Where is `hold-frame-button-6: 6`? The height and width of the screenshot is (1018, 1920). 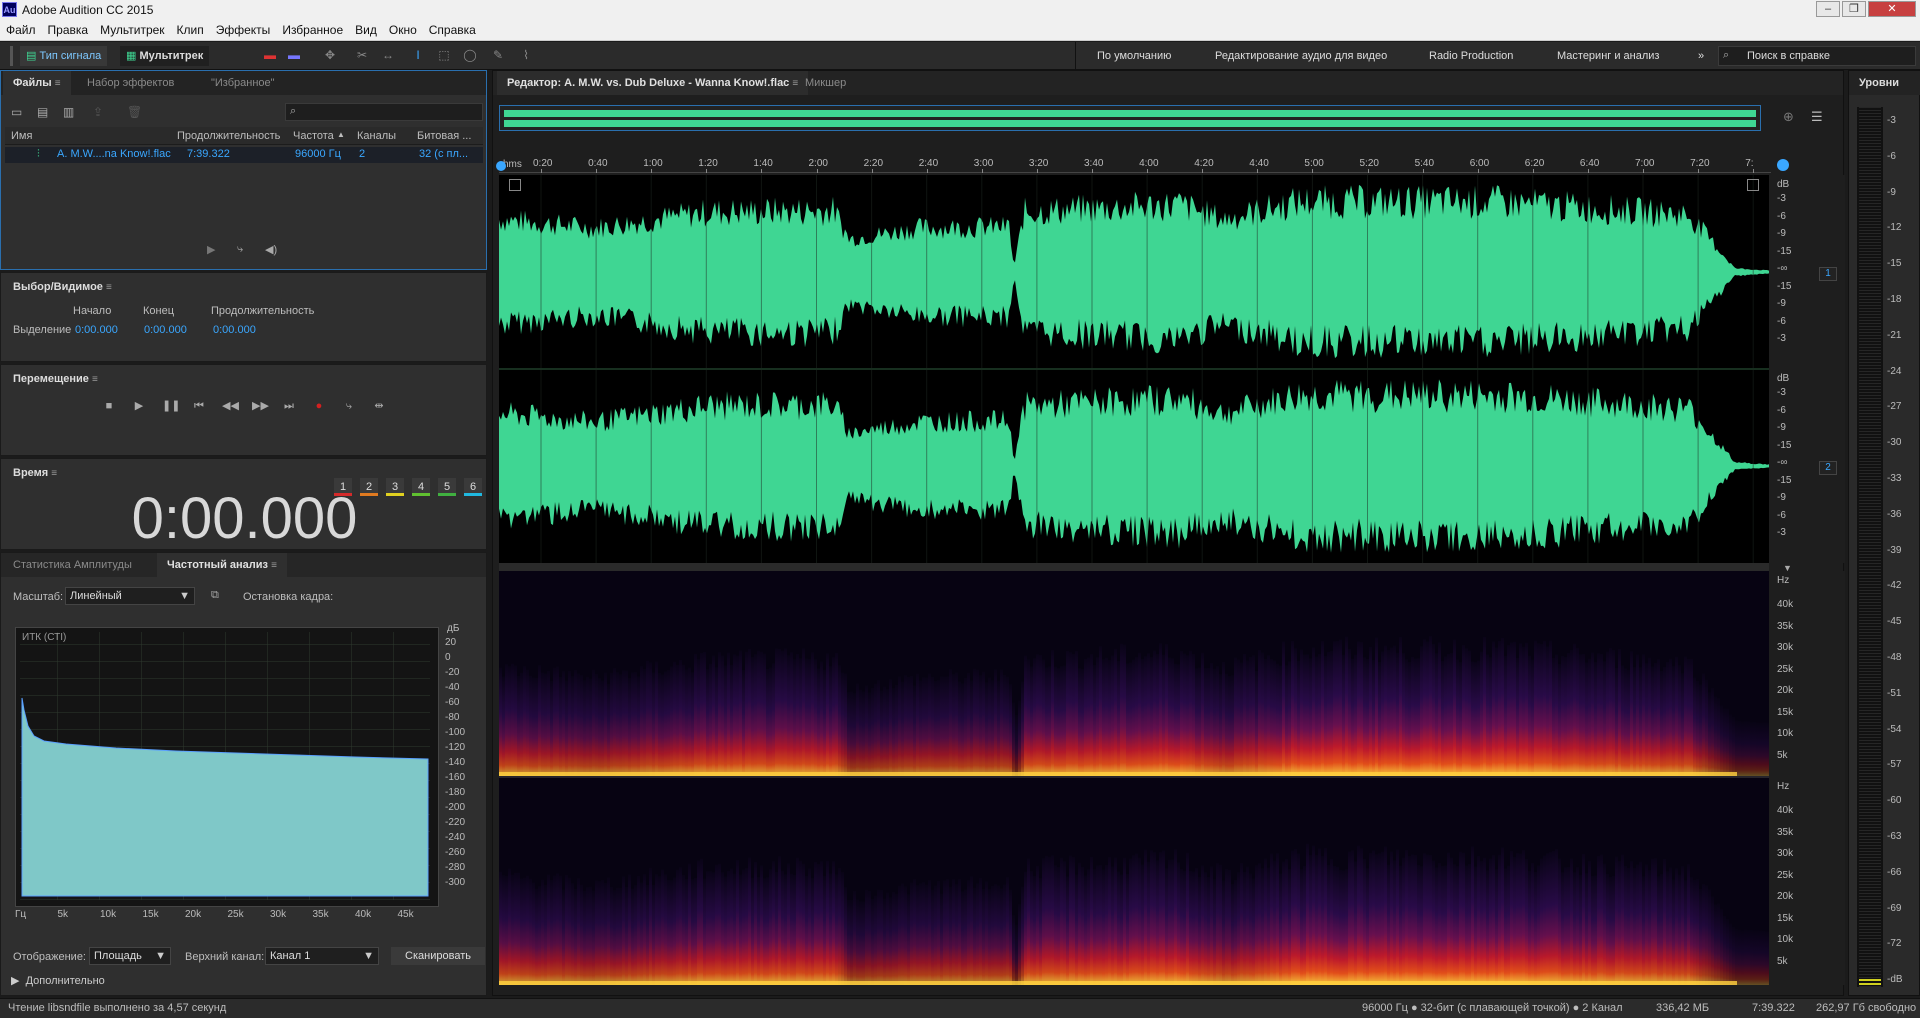
hold-frame-button-6: 6 is located at coordinates (473, 487).